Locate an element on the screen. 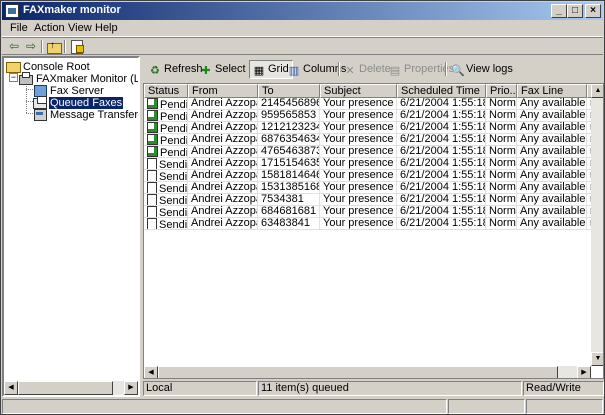  column-header-to: To is located at coordinates (289, 91).